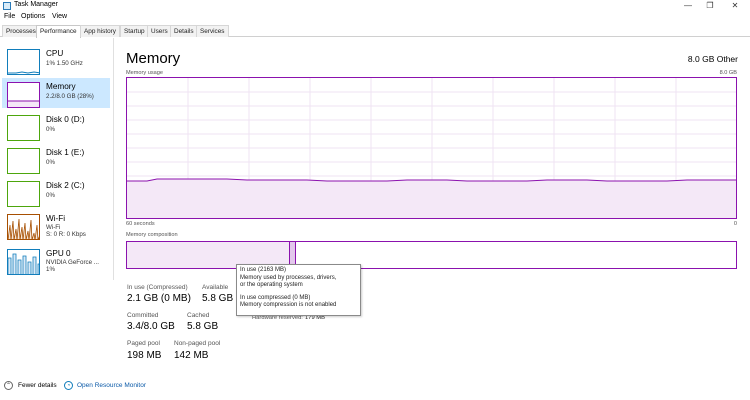  I want to click on sidebar-item-detail: 1% 1.50 GHz, so click(64, 63).